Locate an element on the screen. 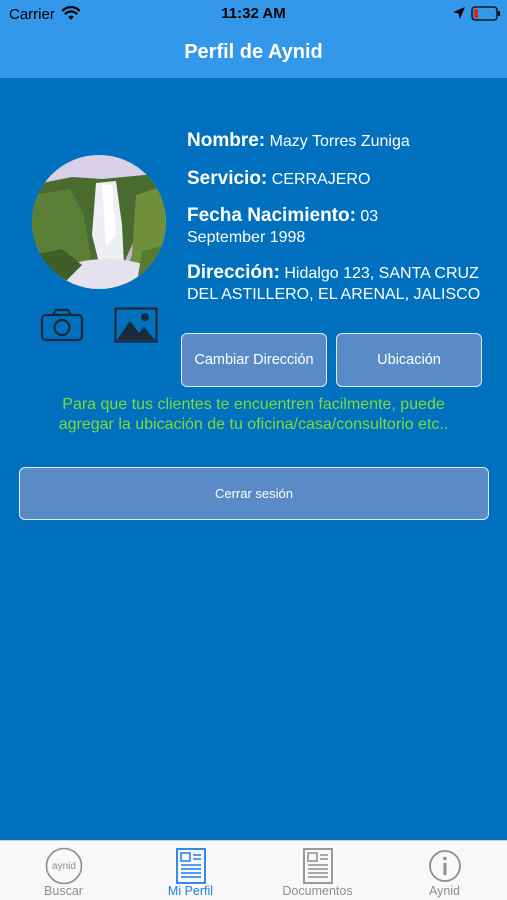 The image size is (507, 900). gallery-icon is located at coordinates (136, 325).